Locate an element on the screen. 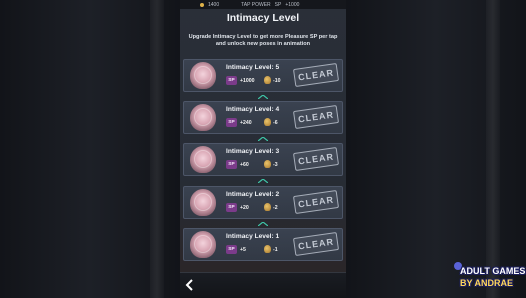 This screenshot has height=298, width=526. watermark-logo: ADULT GAMES BY ANDRAE is located at coordinates (490, 277).